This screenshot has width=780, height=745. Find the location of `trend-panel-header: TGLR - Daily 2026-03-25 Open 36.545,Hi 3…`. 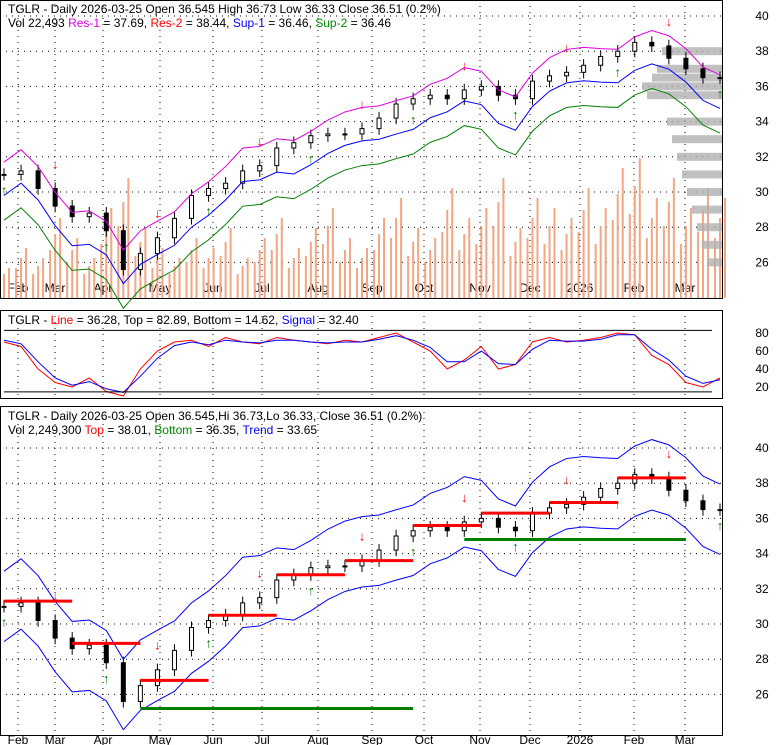

trend-panel-header: TGLR - Daily 2026-03-25 Open 36.545,Hi 3… is located at coordinates (215, 423).